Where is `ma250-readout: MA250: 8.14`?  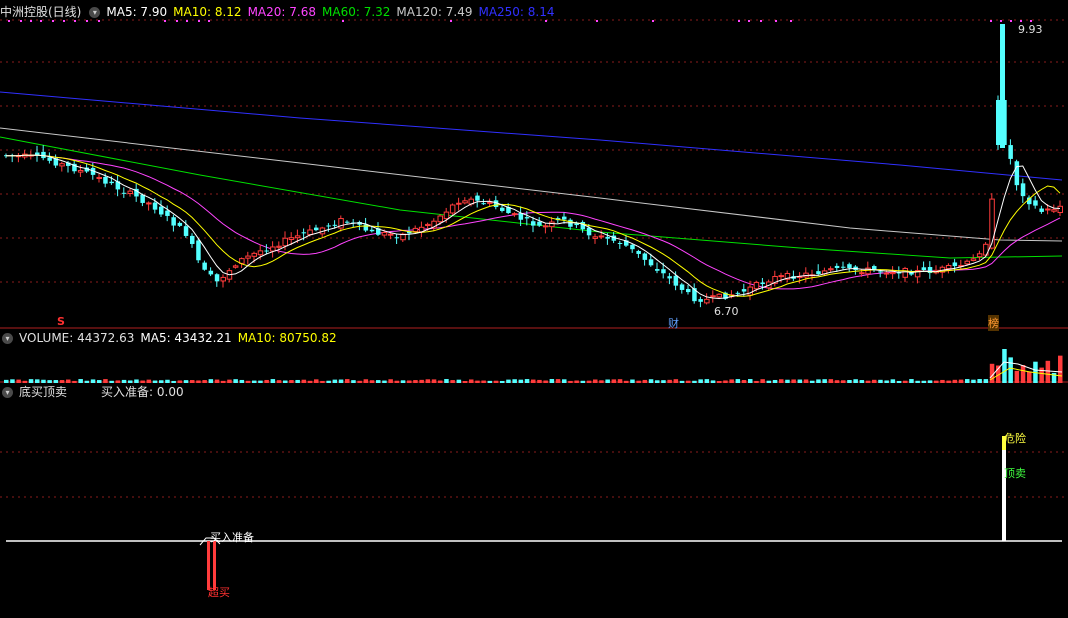 ma250-readout: MA250: 8.14 is located at coordinates (516, 12).